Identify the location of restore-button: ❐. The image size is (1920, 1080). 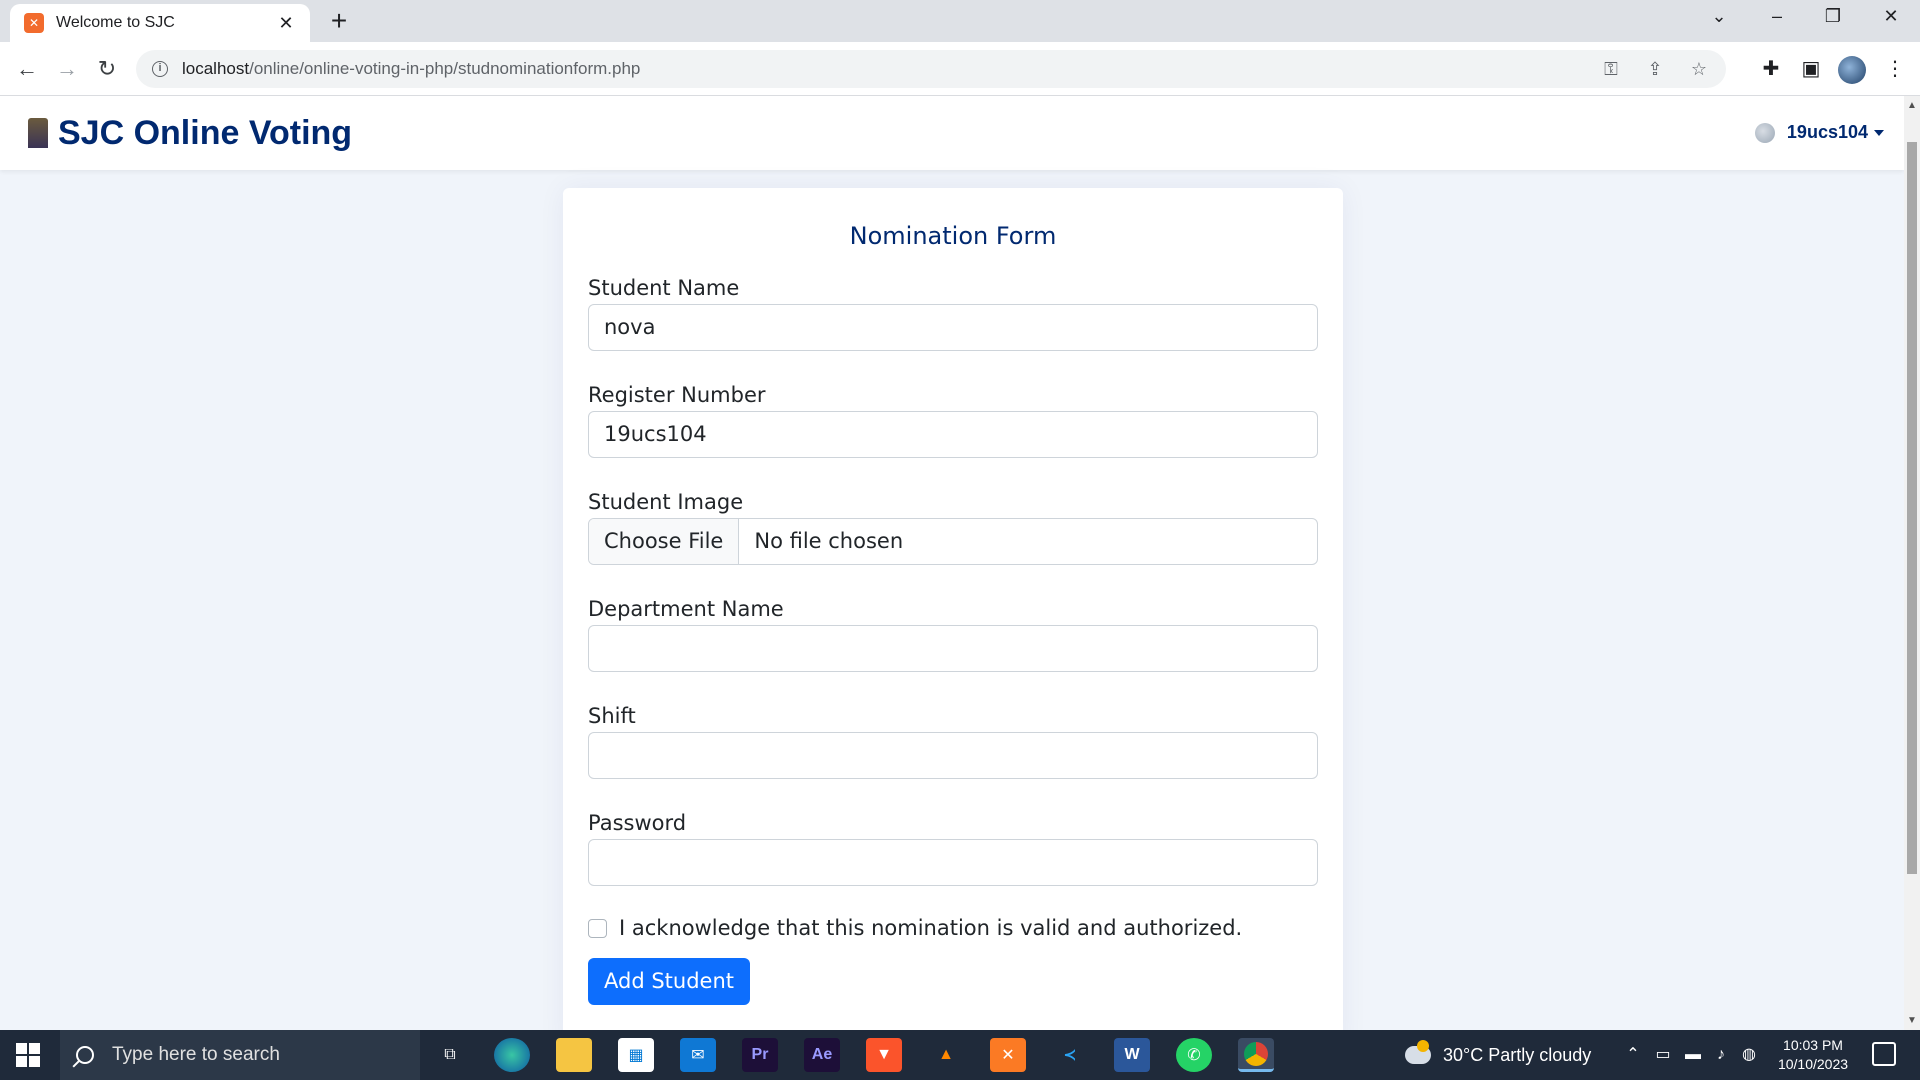
(1833, 16).